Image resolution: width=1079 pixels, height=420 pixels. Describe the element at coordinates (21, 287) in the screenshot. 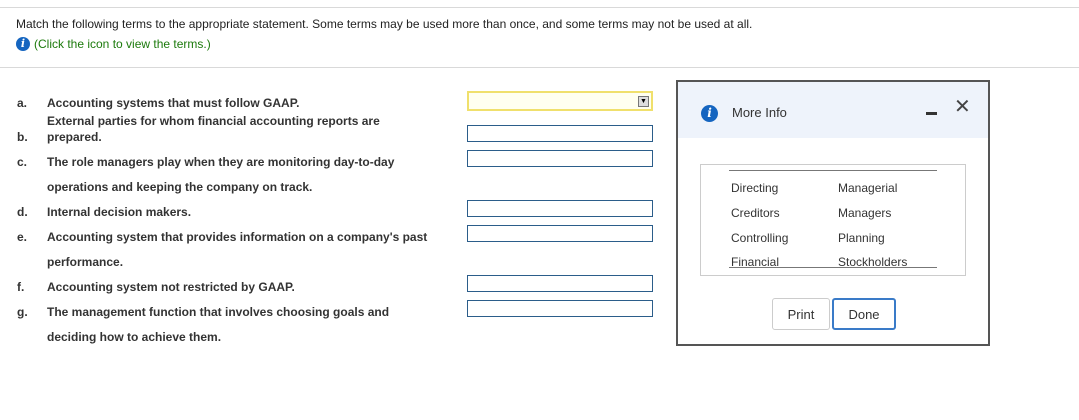

I see `question-letter: f.` at that location.